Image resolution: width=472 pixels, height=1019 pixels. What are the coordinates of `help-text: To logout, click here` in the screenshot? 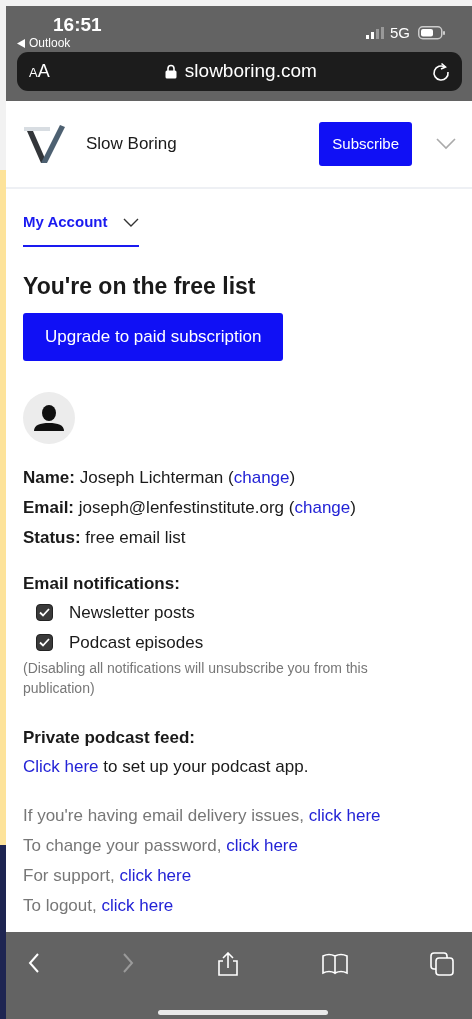 It's located at (99, 905).